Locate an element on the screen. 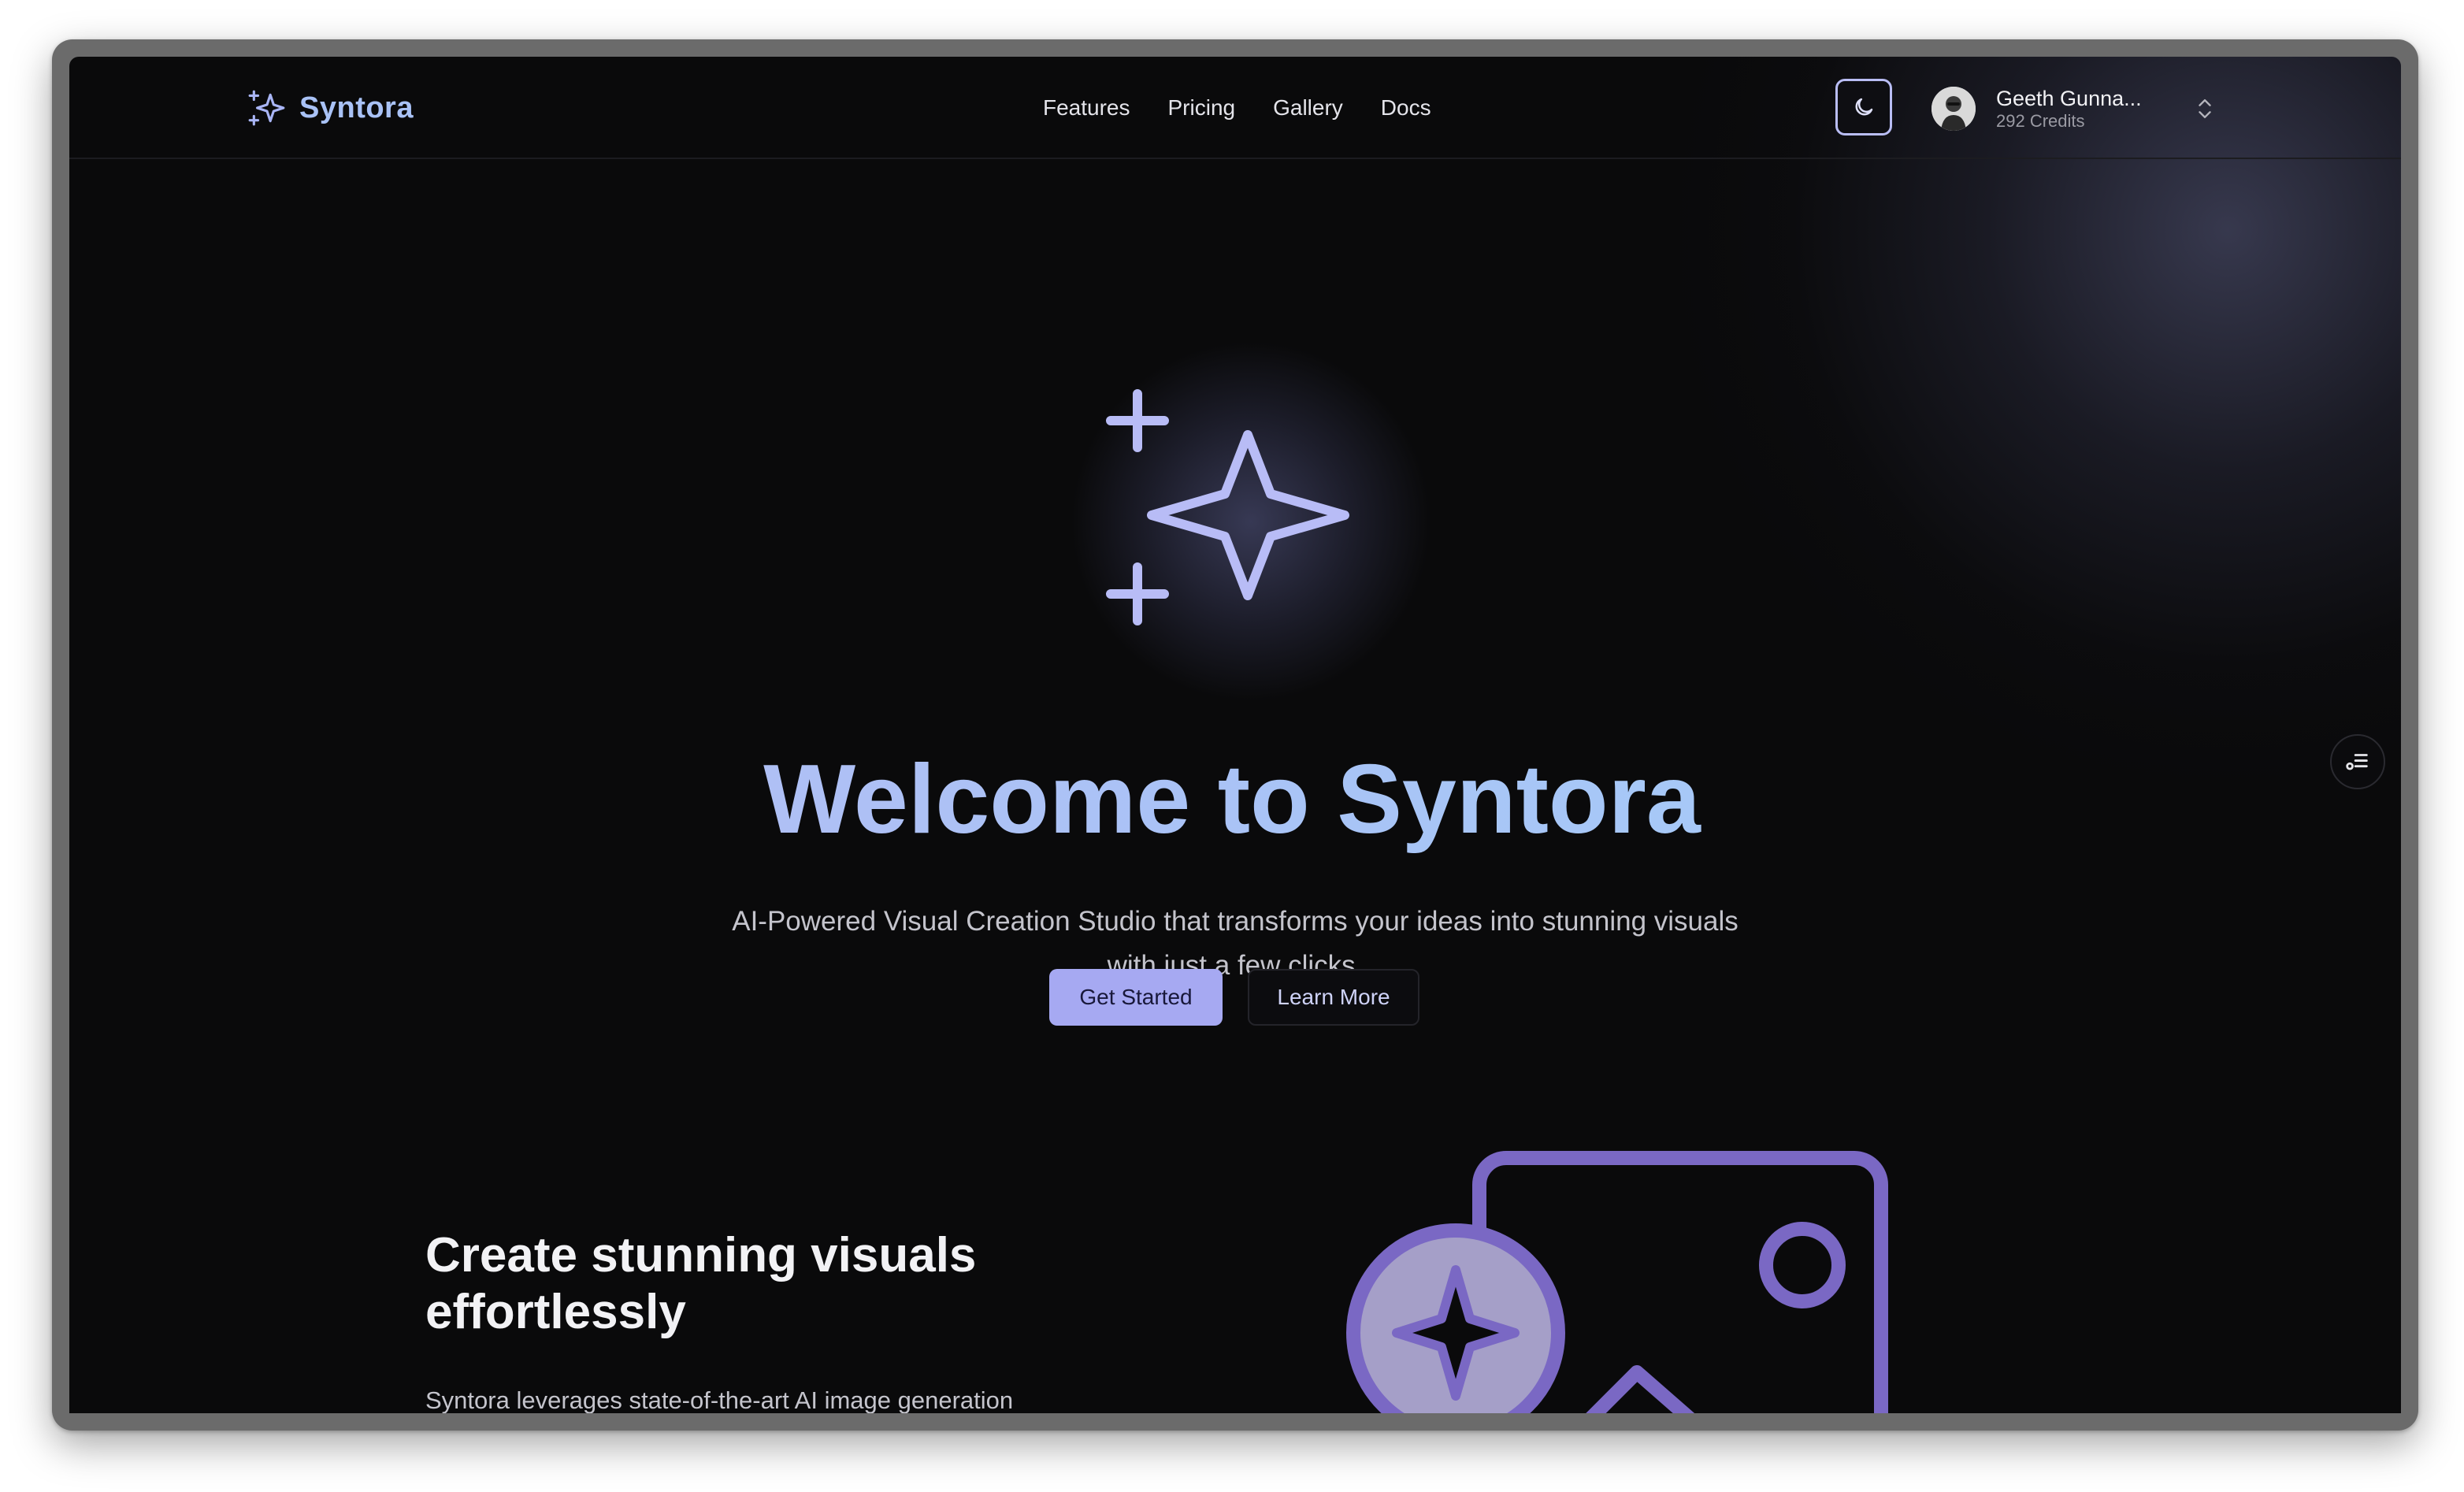  avatar is located at coordinates (1953, 109).